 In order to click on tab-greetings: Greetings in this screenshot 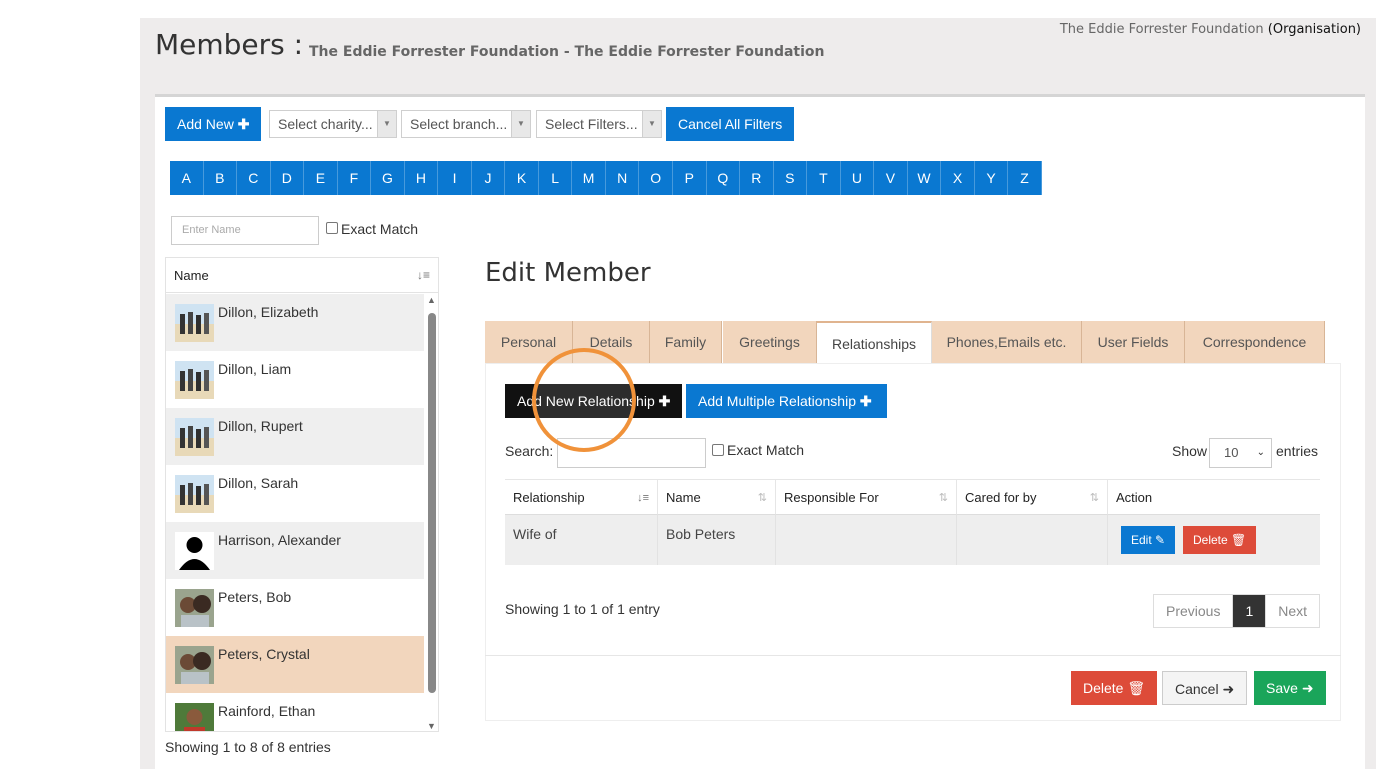, I will do `click(770, 342)`.